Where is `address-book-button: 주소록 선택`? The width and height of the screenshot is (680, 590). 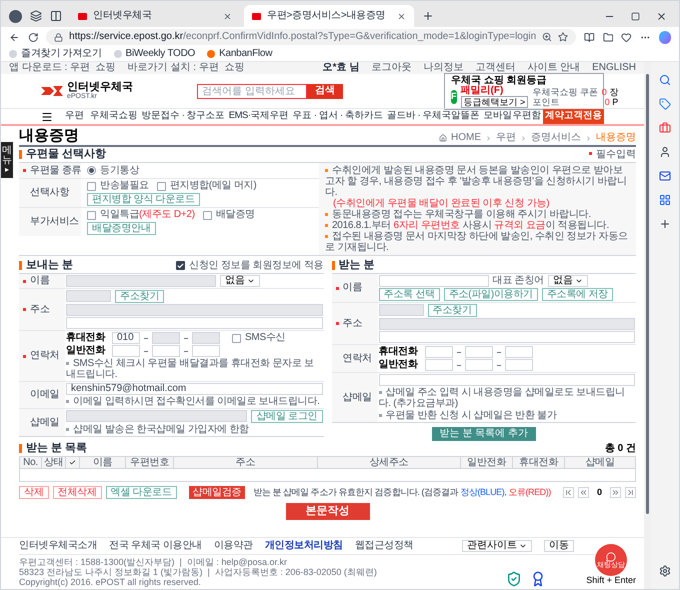
address-book-button: 주소록 선택 is located at coordinates (409, 294).